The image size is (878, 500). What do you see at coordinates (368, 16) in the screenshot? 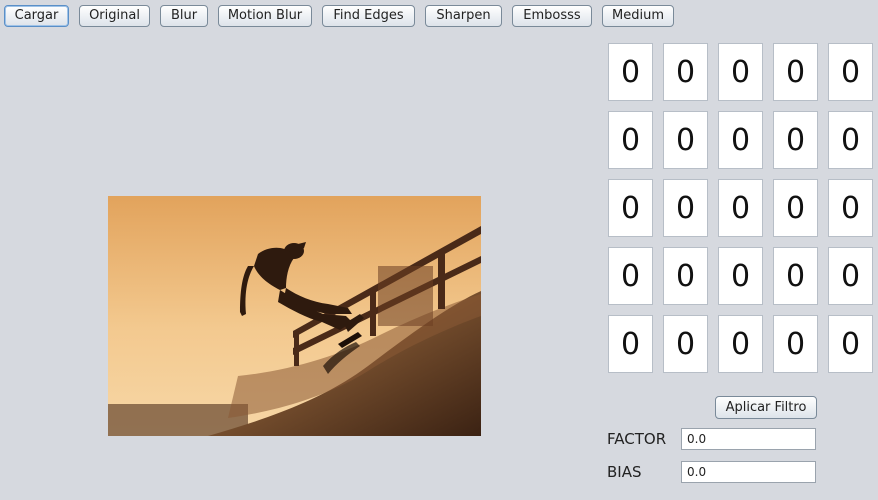
I see `find-edges-button: Find Edges` at bounding box center [368, 16].